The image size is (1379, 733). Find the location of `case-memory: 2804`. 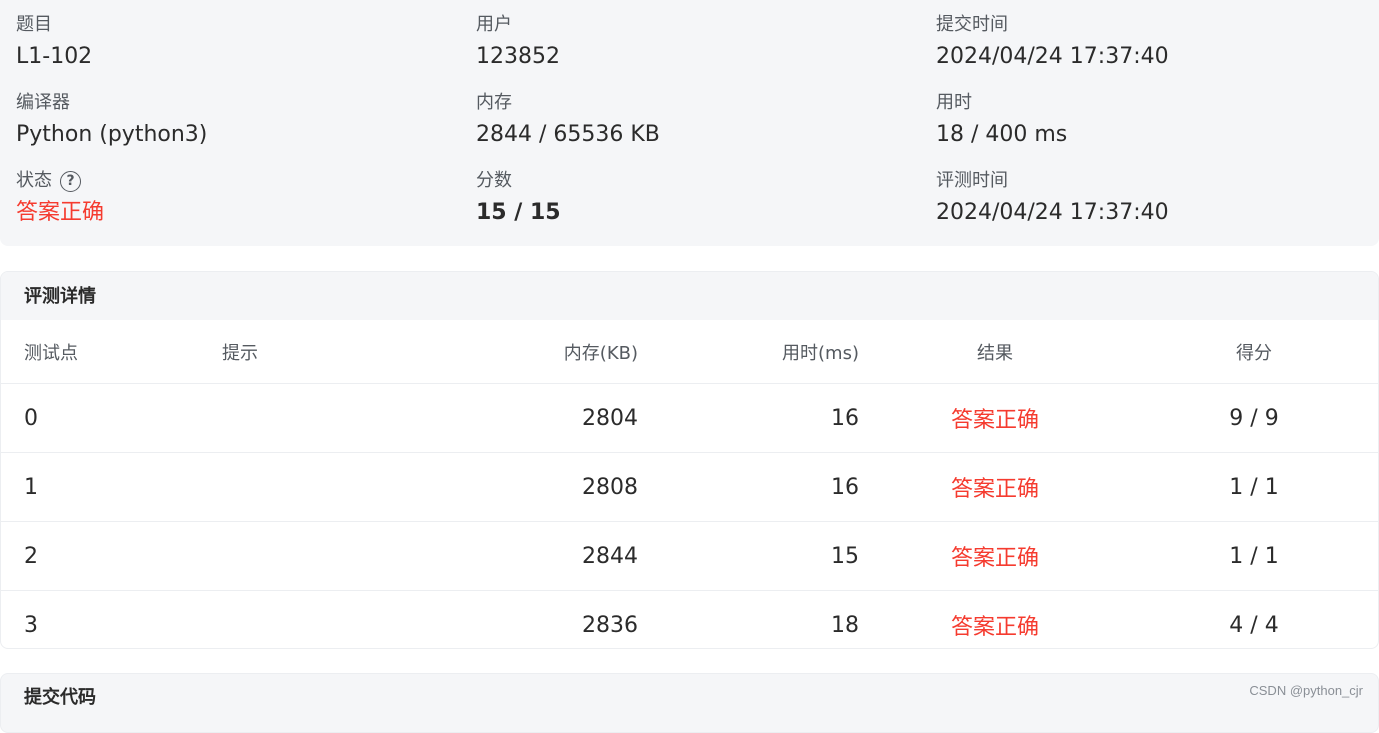

case-memory: 2804 is located at coordinates (541, 418).